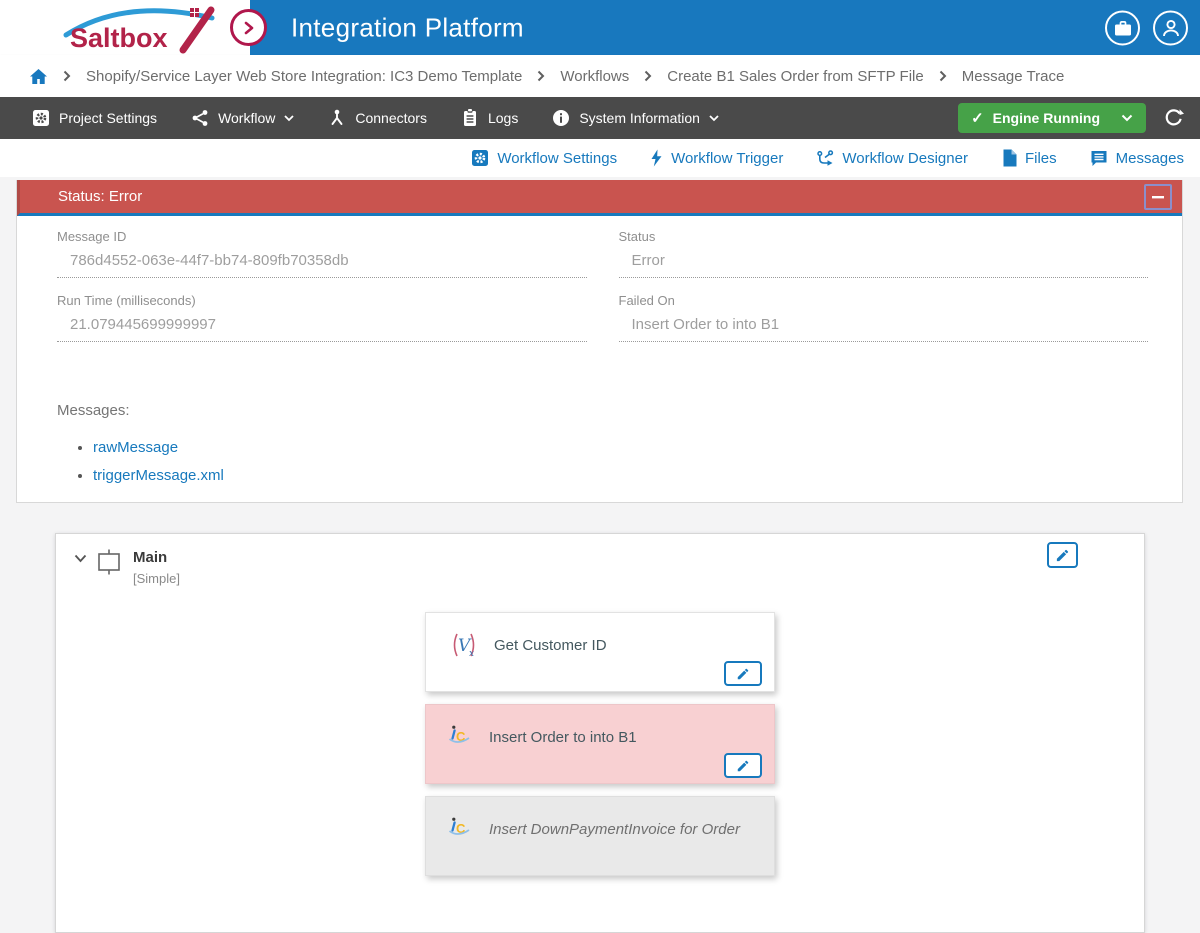  I want to click on step-insert-downpaymentinvoice: C Insert DownPaymentInvoice for Order, so click(600, 836).